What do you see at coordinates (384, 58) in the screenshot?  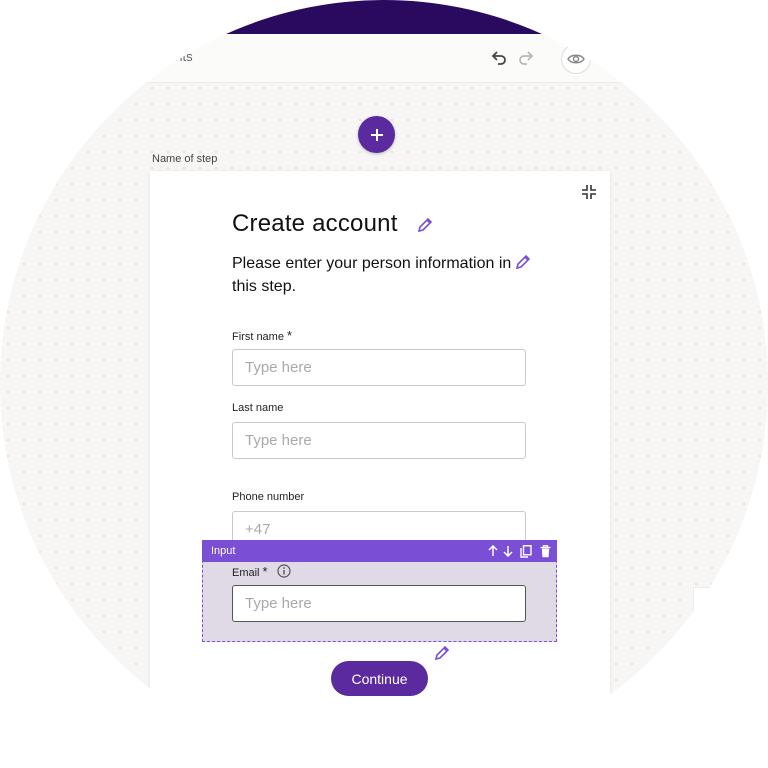 I see `editor-toolbar: ements` at bounding box center [384, 58].